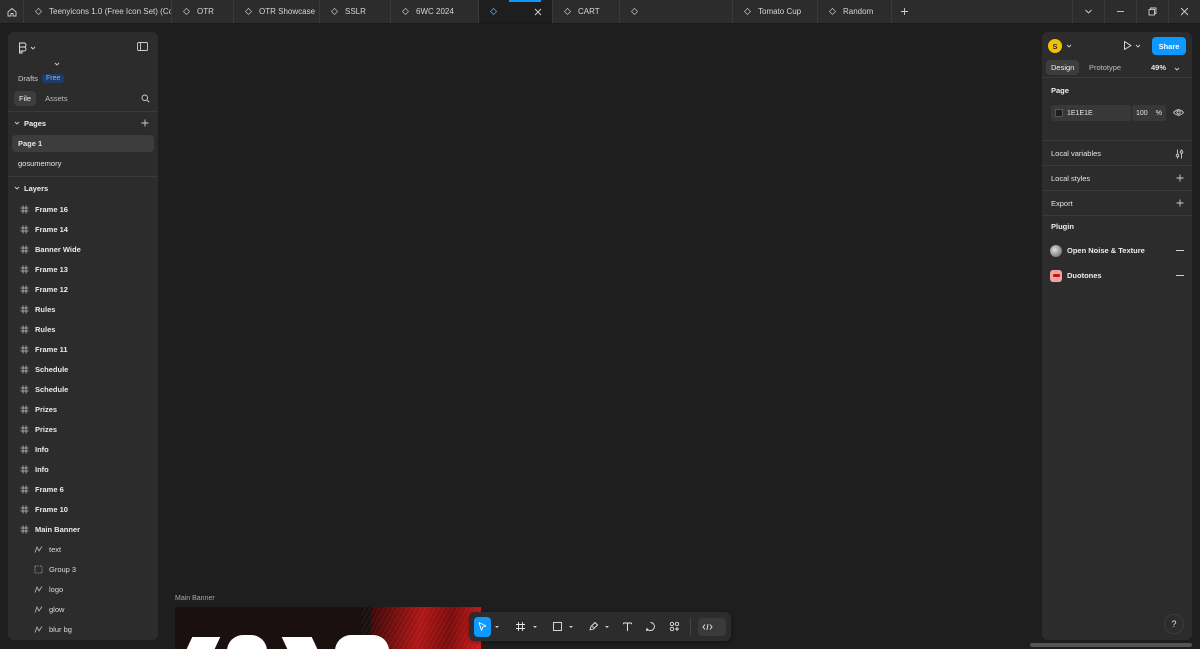 The width and height of the screenshot is (1200, 649). Describe the element at coordinates (57, 609) in the screenshot. I see `layer-label: glow` at that location.